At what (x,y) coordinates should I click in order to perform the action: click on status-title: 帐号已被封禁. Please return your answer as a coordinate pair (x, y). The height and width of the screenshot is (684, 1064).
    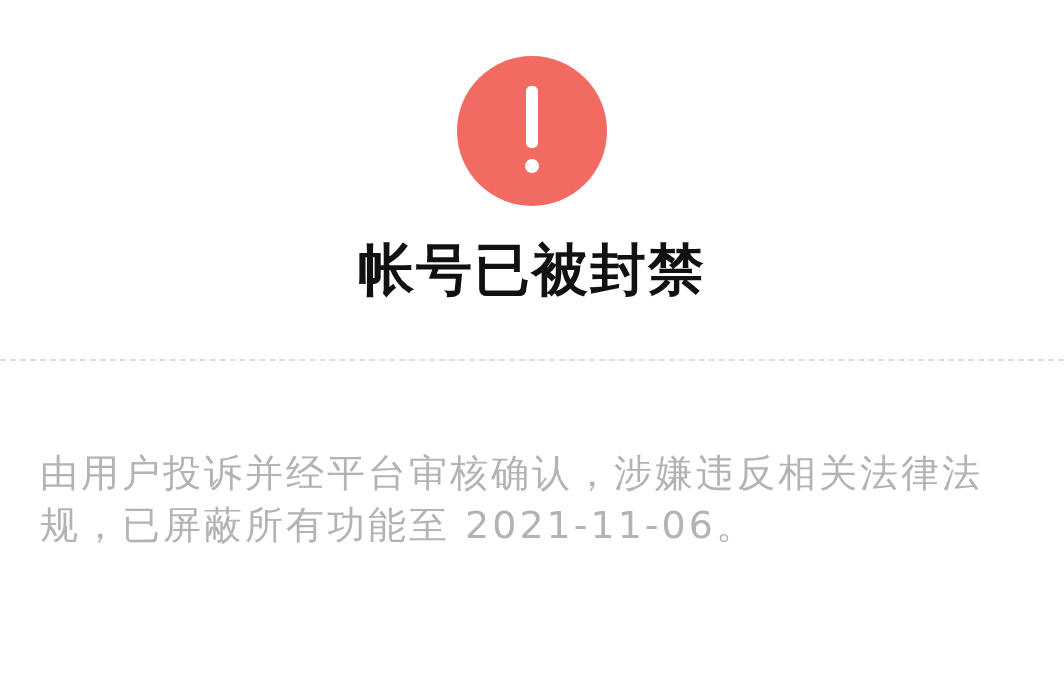
    Looking at the image, I should click on (532, 270).